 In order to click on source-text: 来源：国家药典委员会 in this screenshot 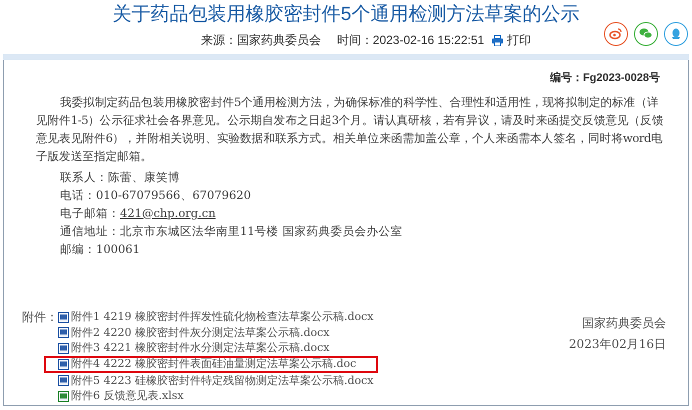, I will do `click(260, 40)`.